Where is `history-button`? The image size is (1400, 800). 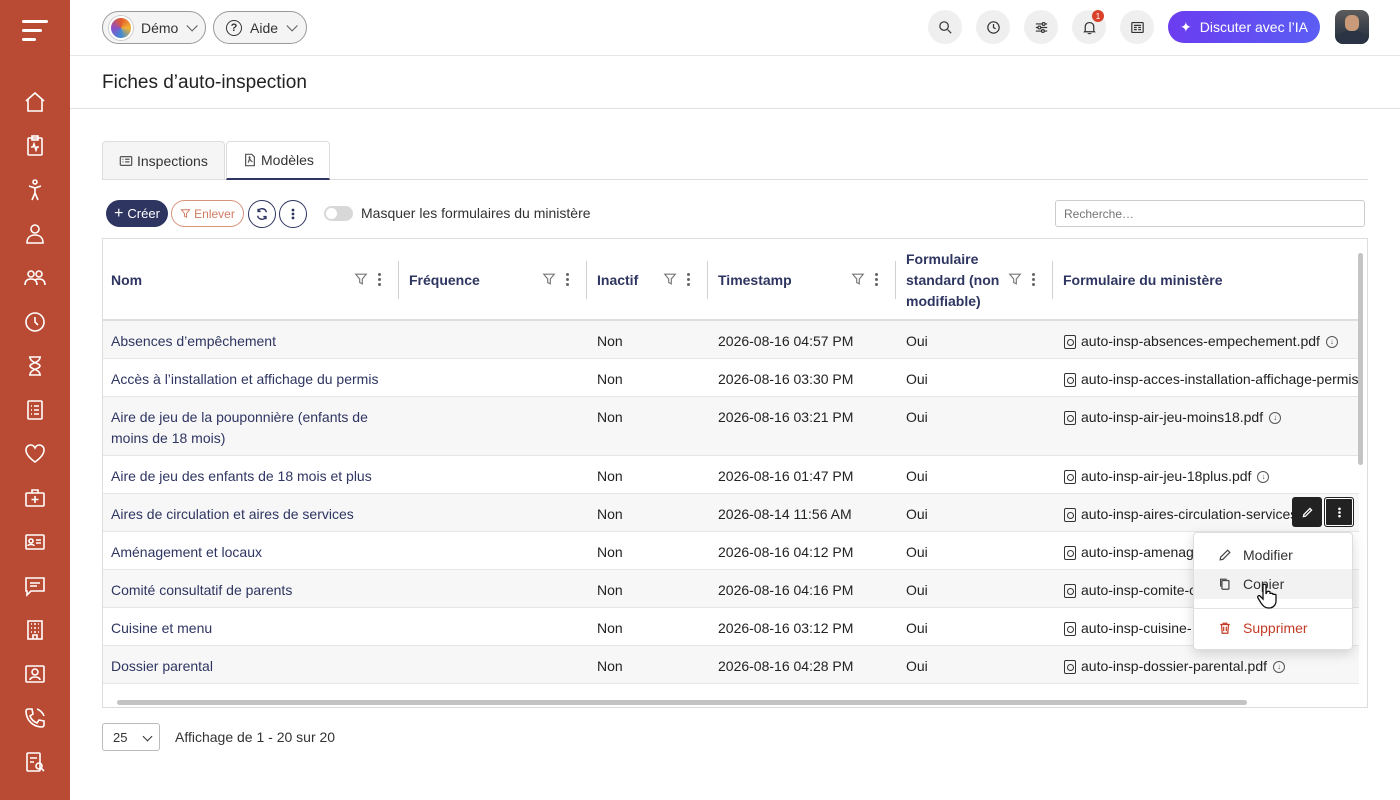
history-button is located at coordinates (993, 27).